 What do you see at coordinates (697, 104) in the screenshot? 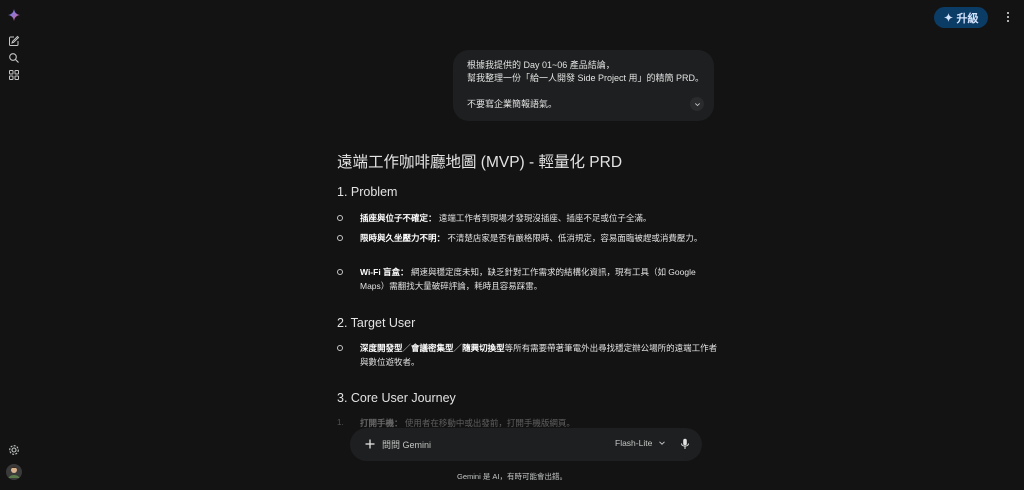
I see `expand-chevron-icon` at bounding box center [697, 104].